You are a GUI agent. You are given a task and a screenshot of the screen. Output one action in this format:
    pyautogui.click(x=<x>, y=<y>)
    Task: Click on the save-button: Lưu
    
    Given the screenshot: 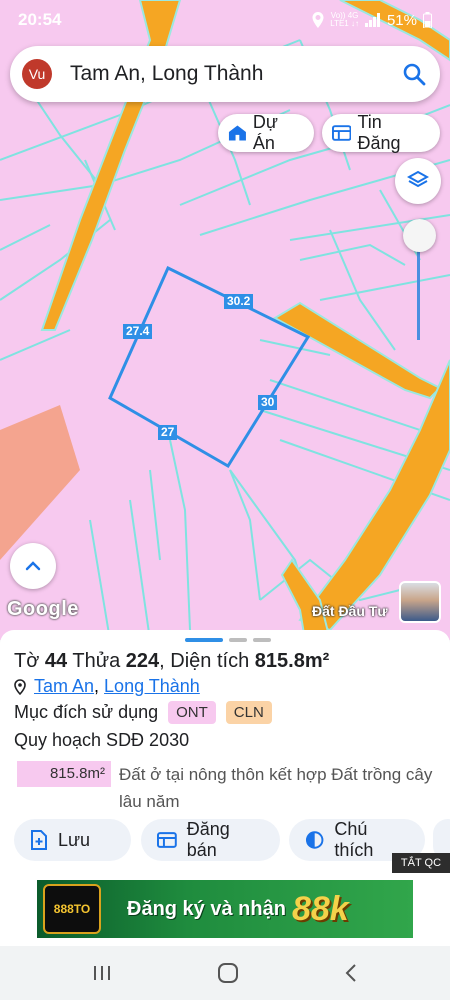 What is the action you would take?
    pyautogui.click(x=72, y=840)
    